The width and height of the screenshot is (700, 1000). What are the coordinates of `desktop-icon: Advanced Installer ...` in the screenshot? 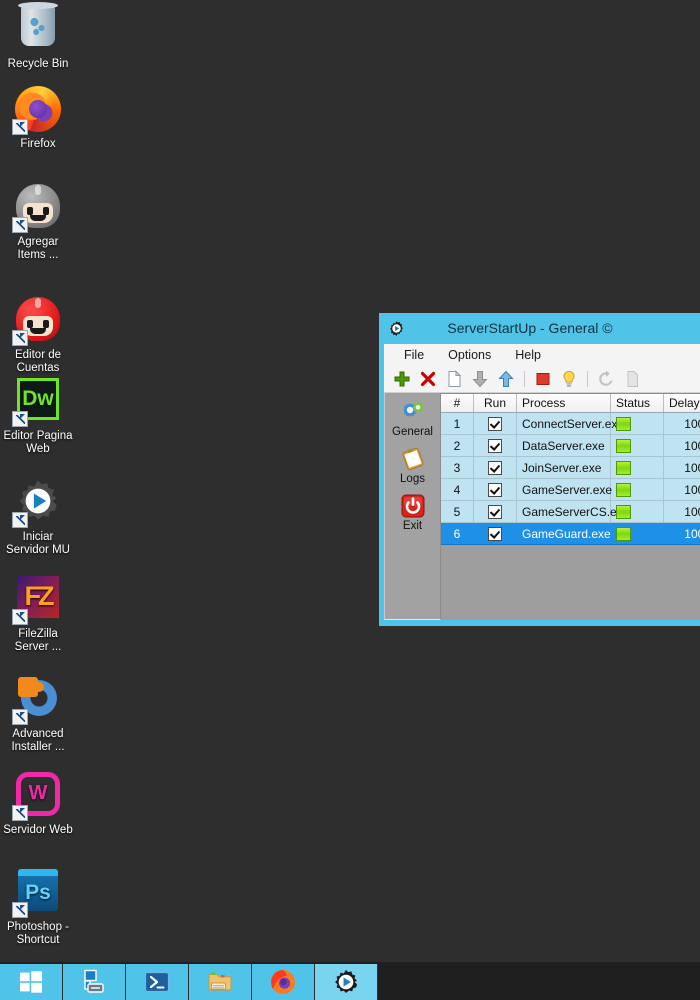 It's located at (38, 714).